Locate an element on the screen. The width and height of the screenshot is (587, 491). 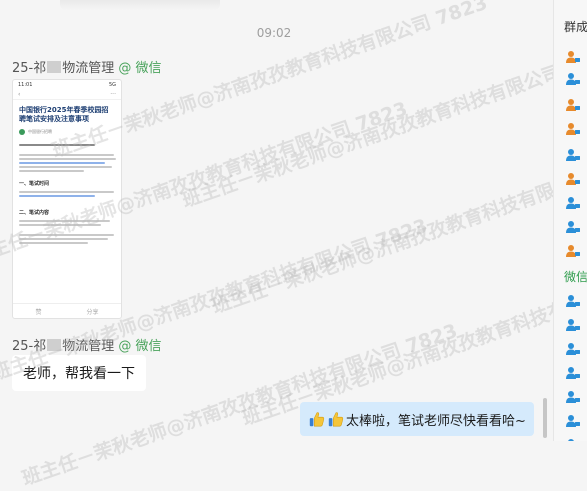
member-panel-header: 群成 is located at coordinates (575, 27).